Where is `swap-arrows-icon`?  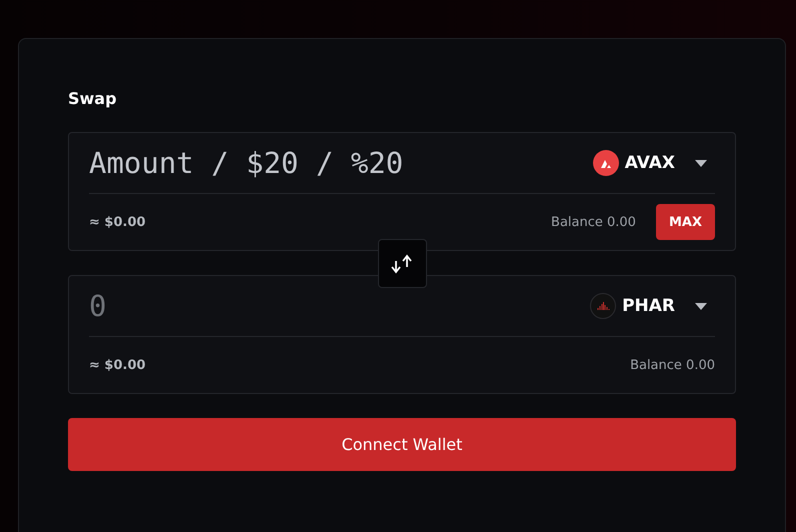
swap-arrows-icon is located at coordinates (402, 264).